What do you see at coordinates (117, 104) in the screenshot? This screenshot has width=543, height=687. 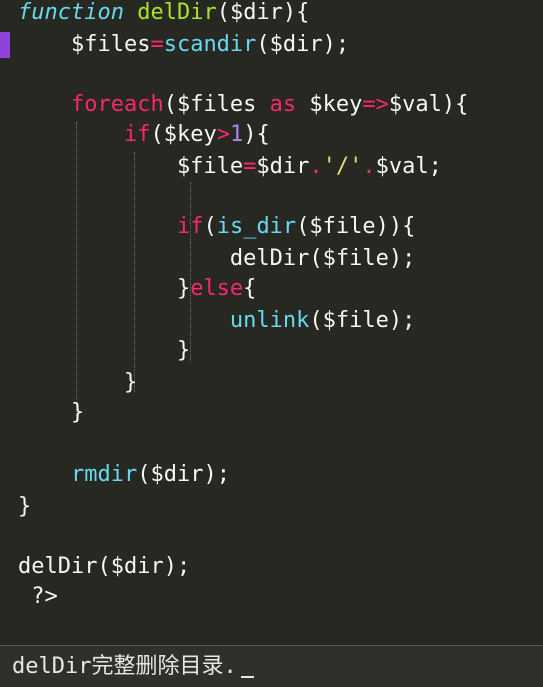 I see `code-token: foreach` at bounding box center [117, 104].